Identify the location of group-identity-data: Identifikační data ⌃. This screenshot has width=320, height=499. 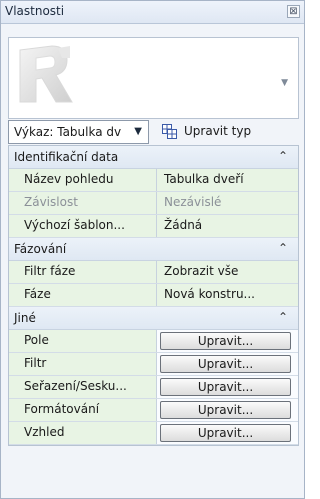
(153, 157).